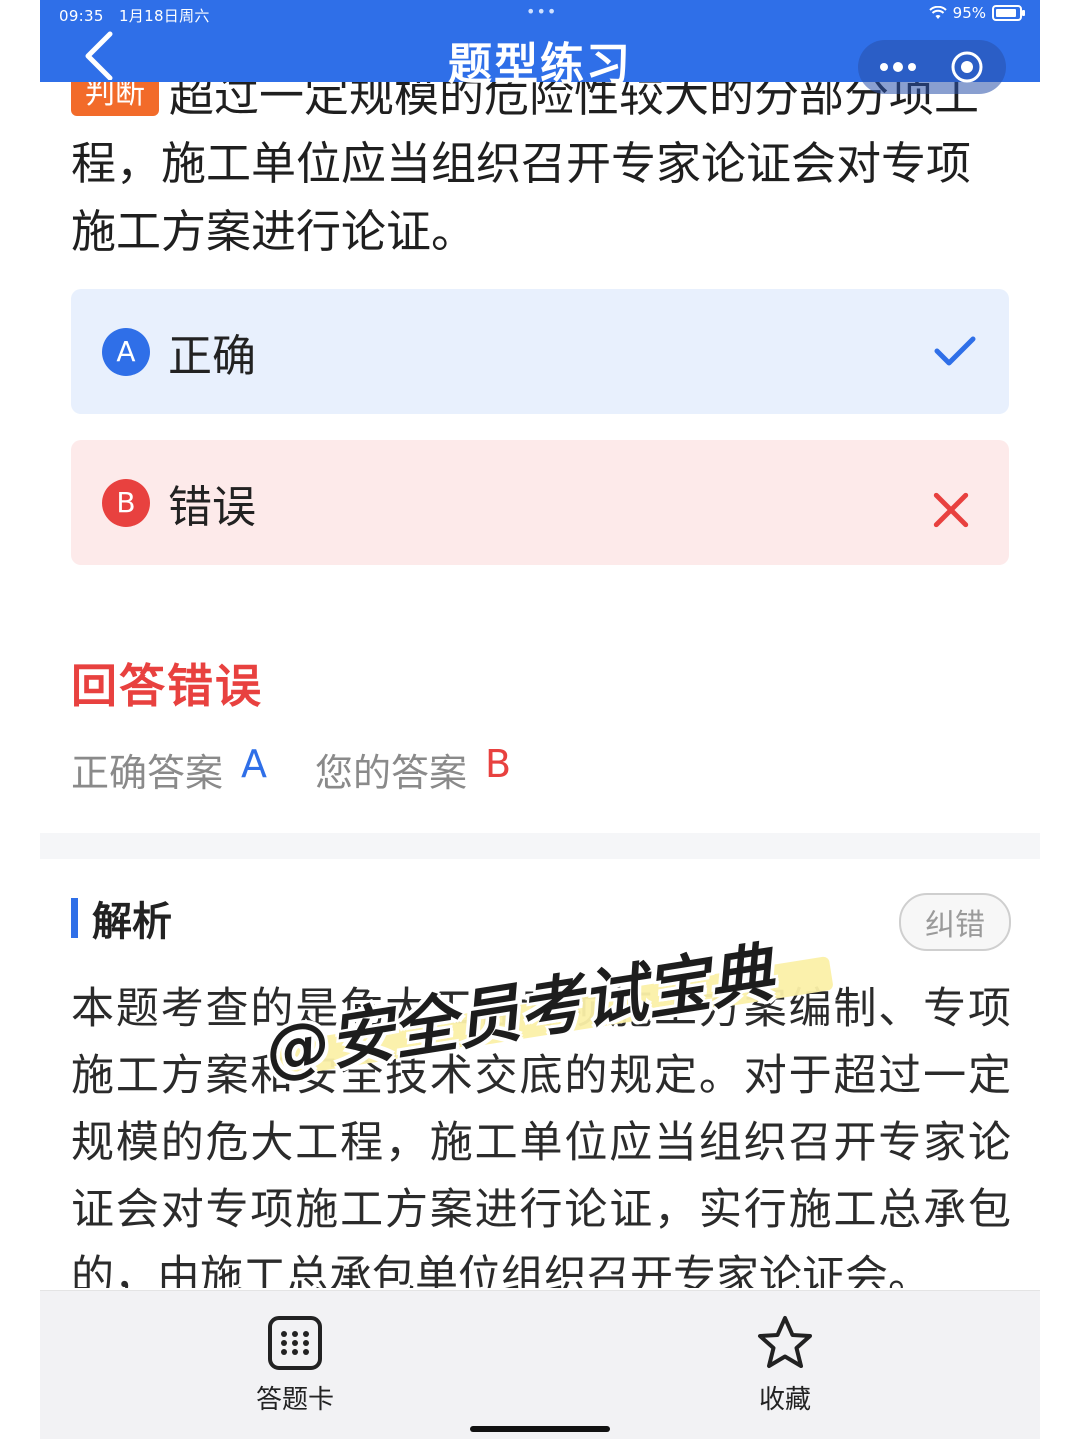 Image resolution: width=1080 pixels, height=1439 pixels. I want to click on report-error-button: 纠错, so click(955, 922).